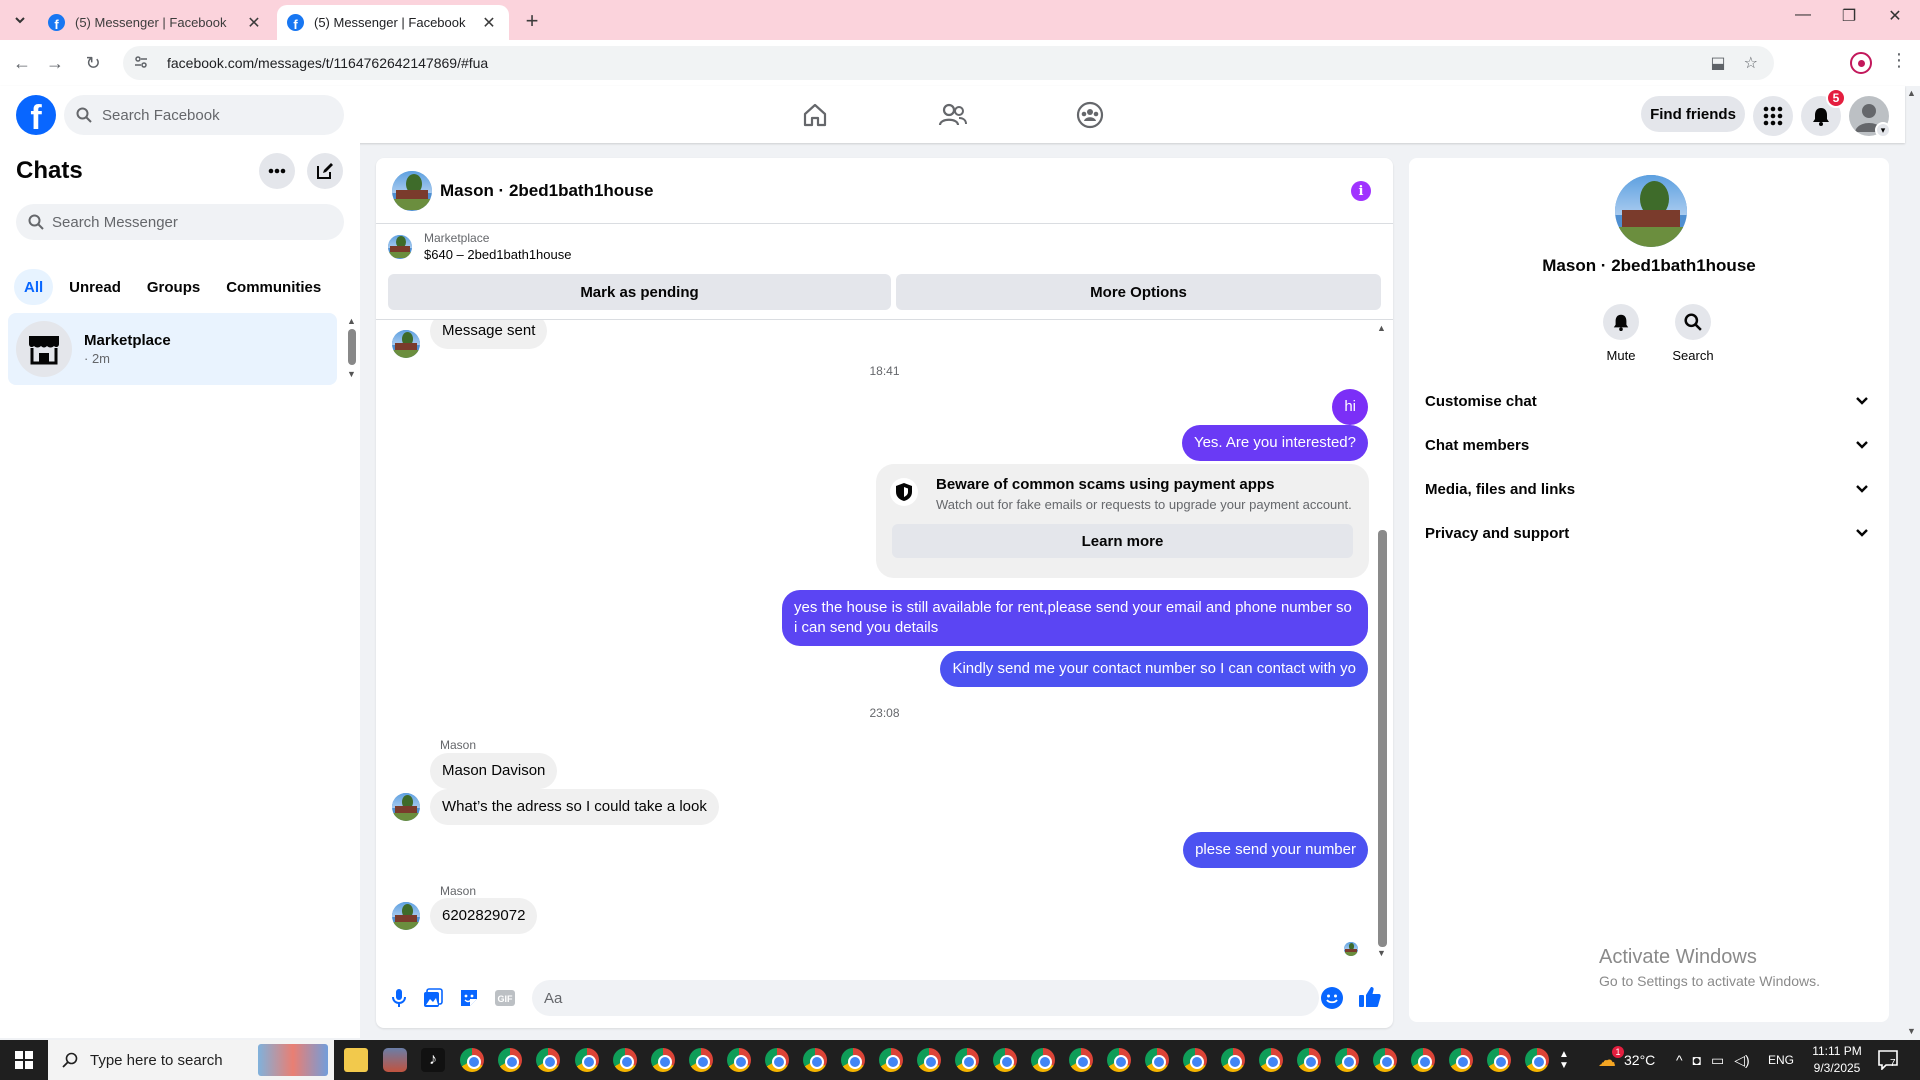 Image resolution: width=1920 pixels, height=1080 pixels. I want to click on more-options-button: More Options, so click(1138, 292).